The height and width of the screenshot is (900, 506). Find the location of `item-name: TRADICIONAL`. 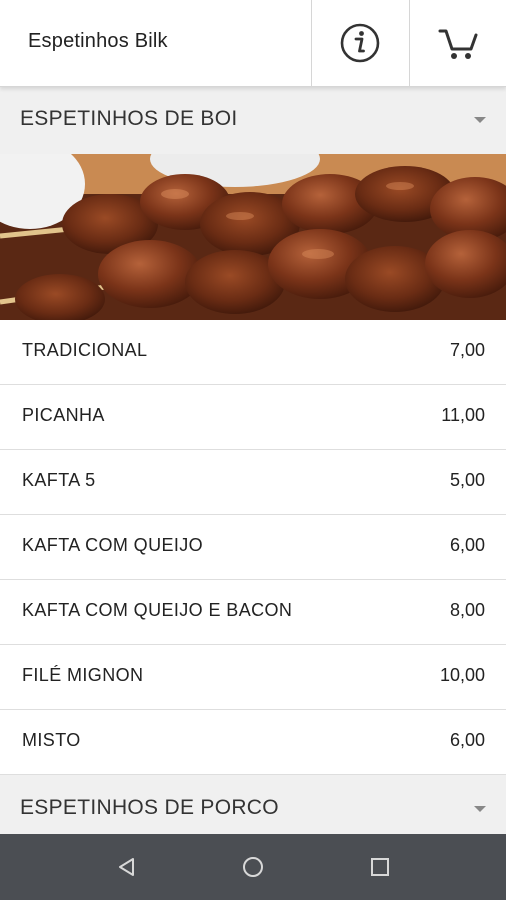

item-name: TRADICIONAL is located at coordinates (85, 350).